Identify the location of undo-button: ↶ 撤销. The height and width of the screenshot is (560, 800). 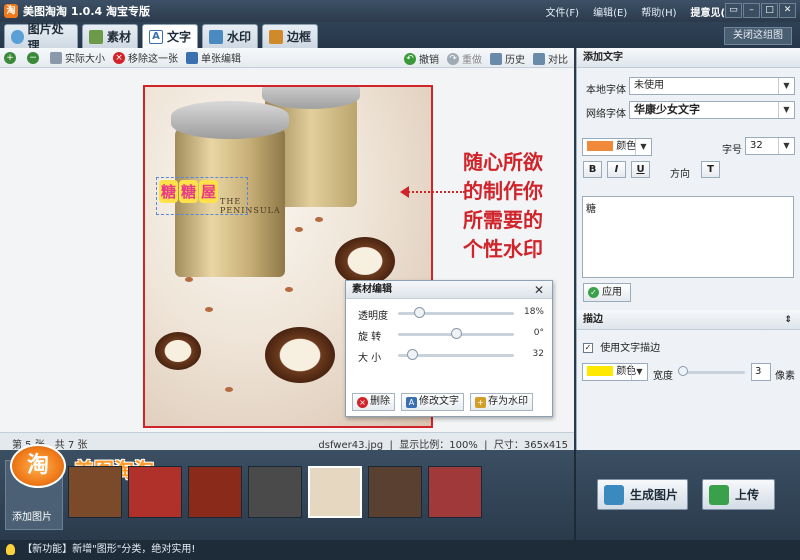
(421, 58).